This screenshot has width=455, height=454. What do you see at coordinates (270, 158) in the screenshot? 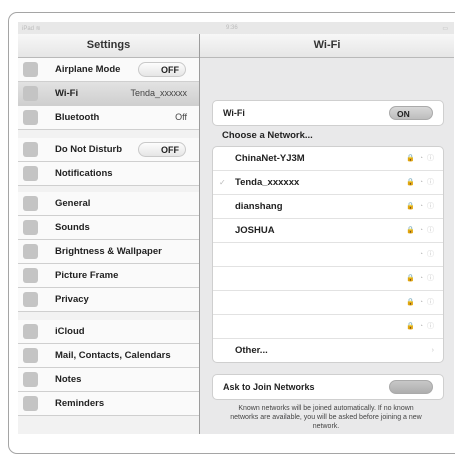
I see `network-name: ChinaNet-YJ3M` at bounding box center [270, 158].